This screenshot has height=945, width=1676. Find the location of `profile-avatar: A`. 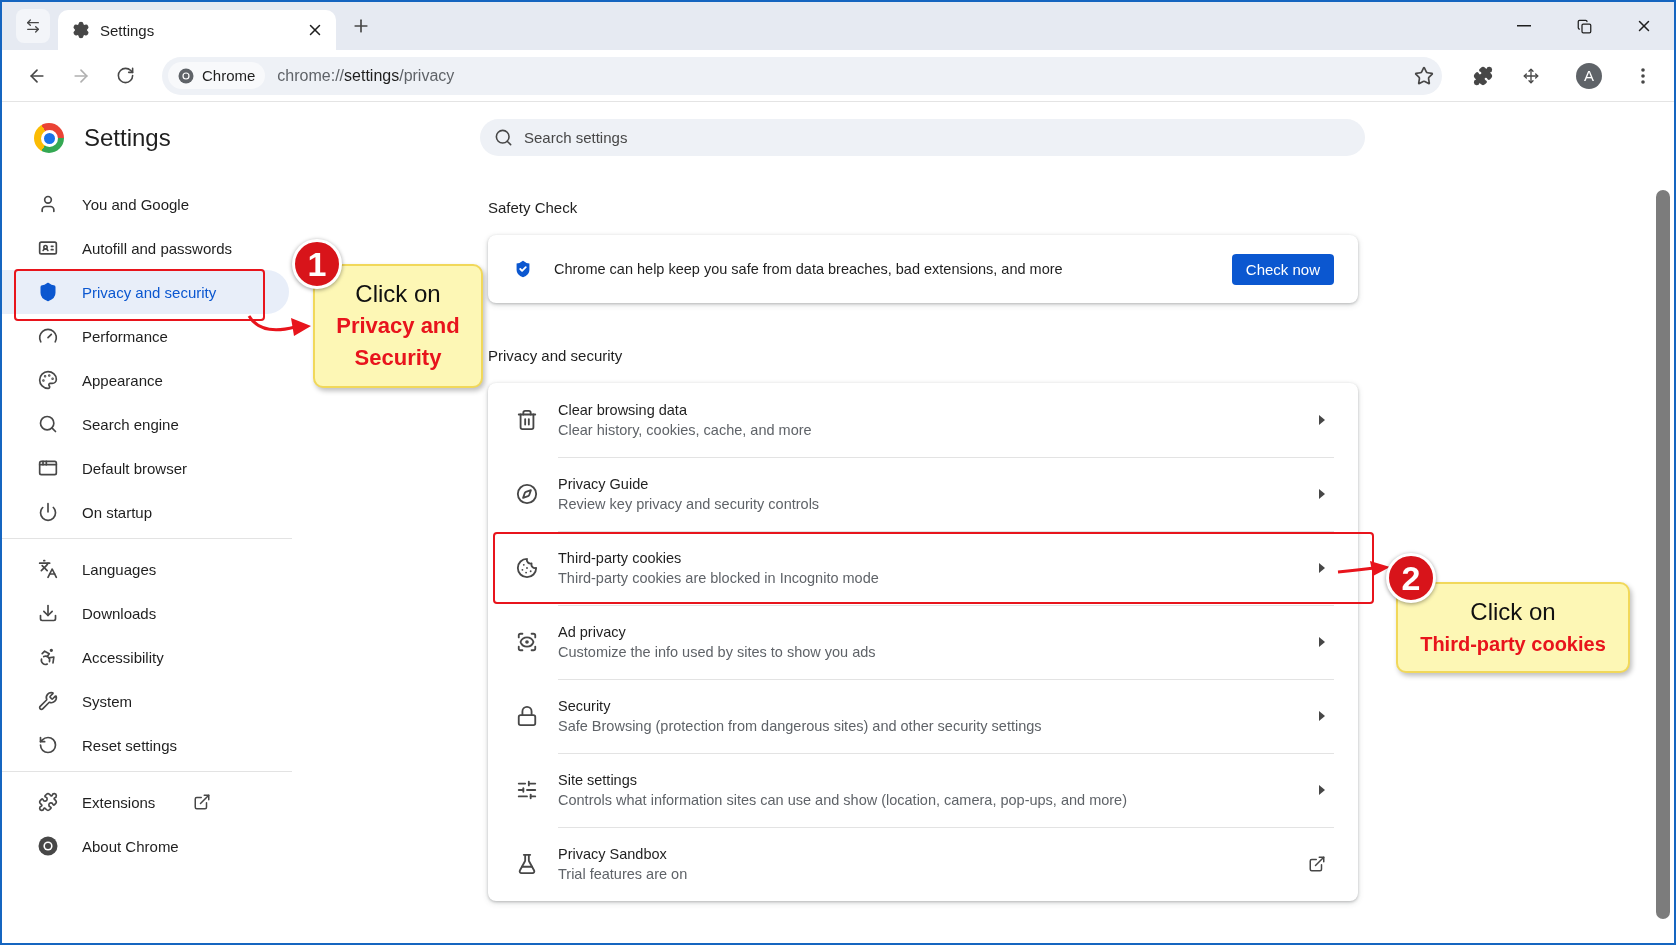

profile-avatar: A is located at coordinates (1589, 75).